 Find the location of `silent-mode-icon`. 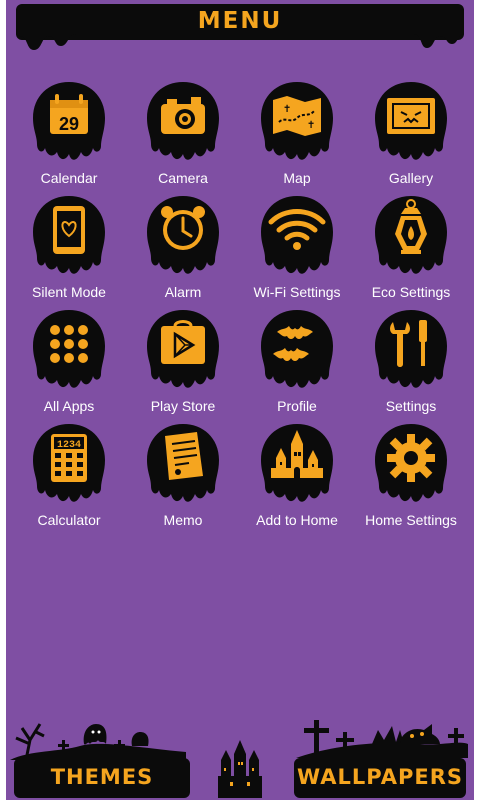

silent-mode-icon is located at coordinates (69, 235).